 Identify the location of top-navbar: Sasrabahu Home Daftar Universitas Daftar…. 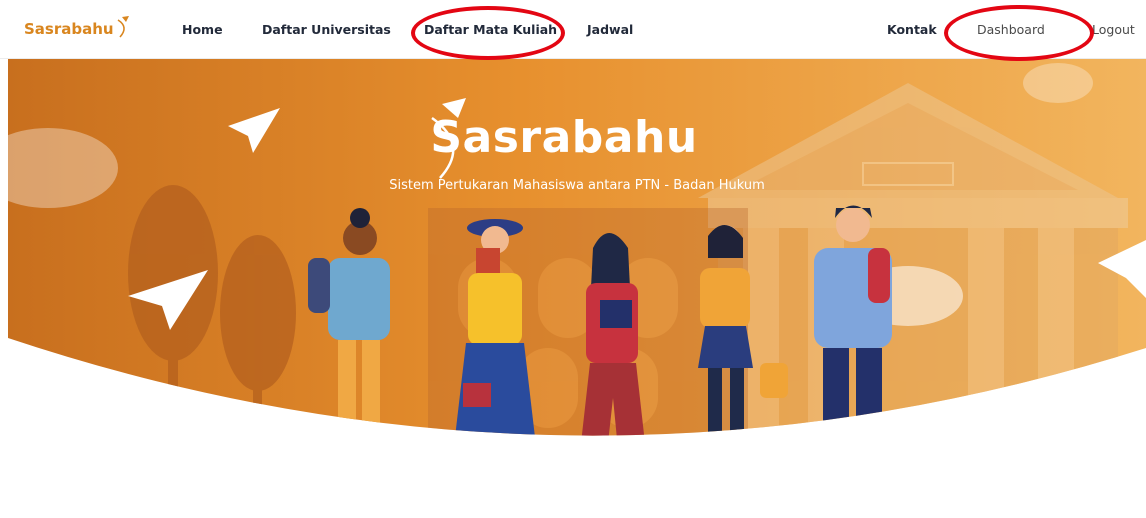
(573, 29).